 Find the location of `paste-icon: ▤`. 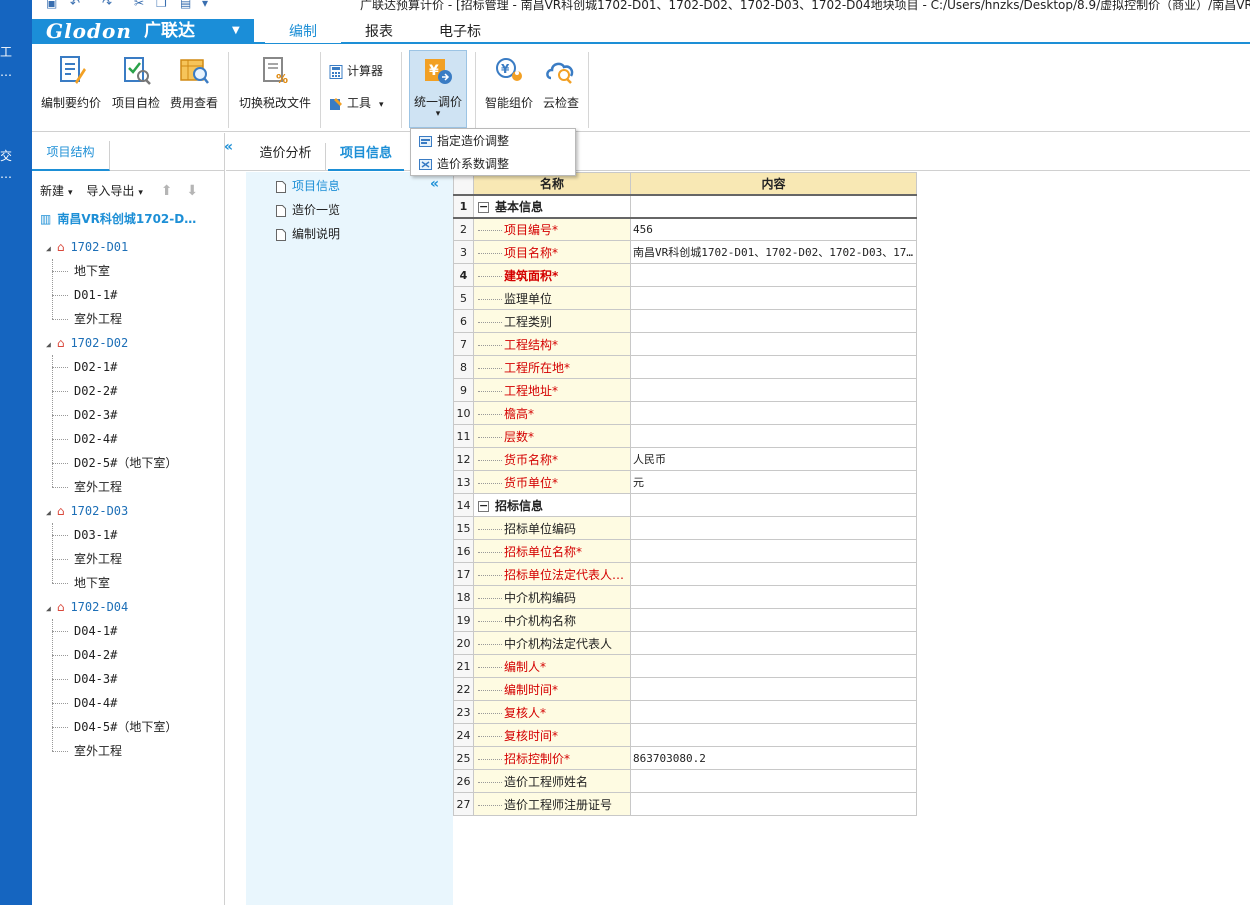

paste-icon: ▤ is located at coordinates (185, 5).